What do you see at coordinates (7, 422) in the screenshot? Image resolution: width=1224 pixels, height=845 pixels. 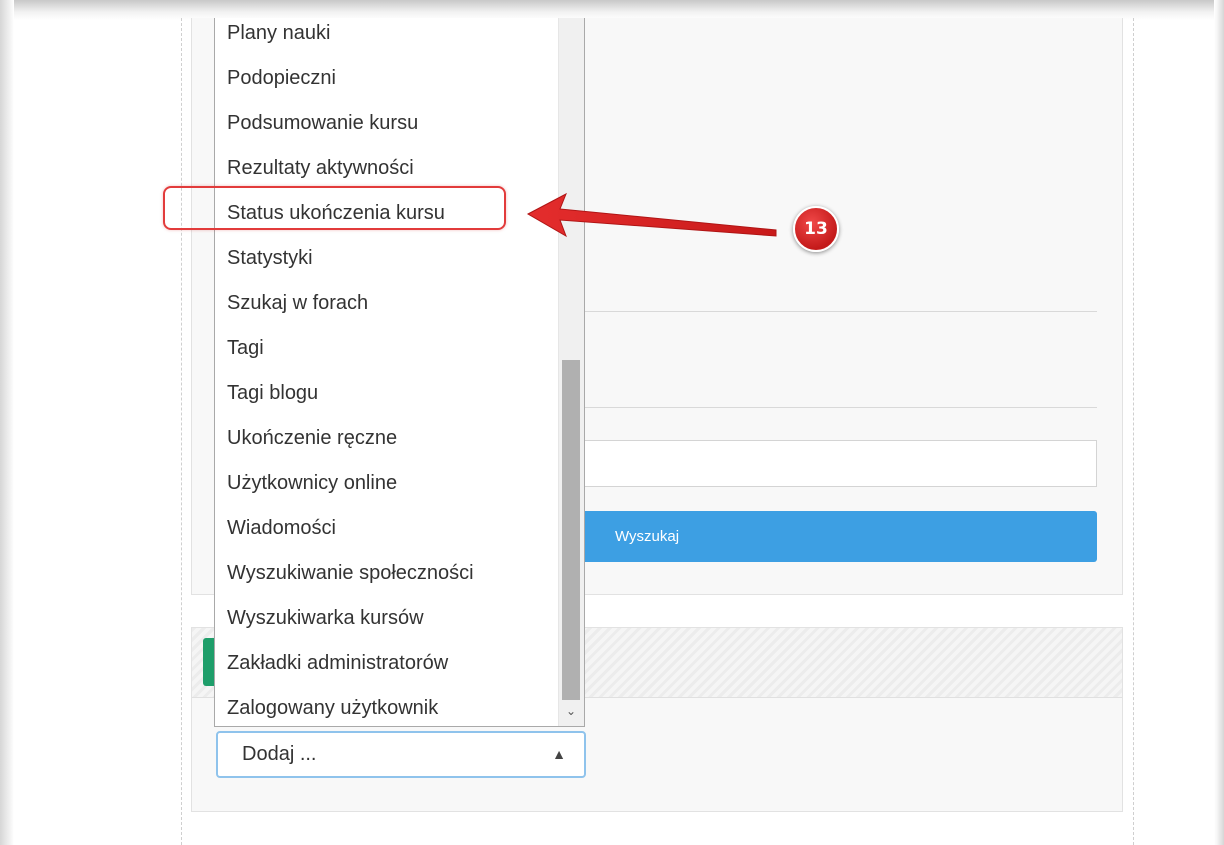 I see `screenshot-shadow-left` at bounding box center [7, 422].